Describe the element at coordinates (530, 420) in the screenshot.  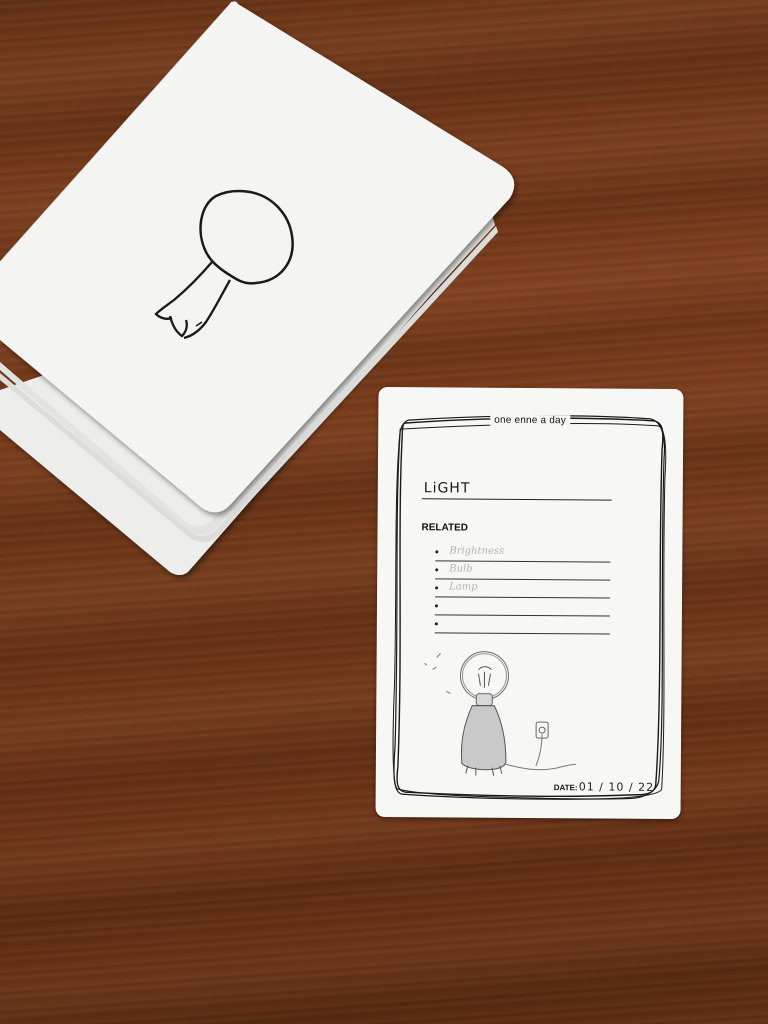
I see `brand-label: one enne a day` at that location.